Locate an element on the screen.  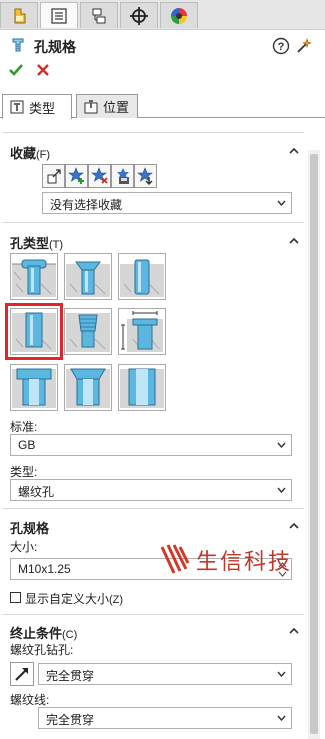
top-tab-strip is located at coordinates (162, 15).